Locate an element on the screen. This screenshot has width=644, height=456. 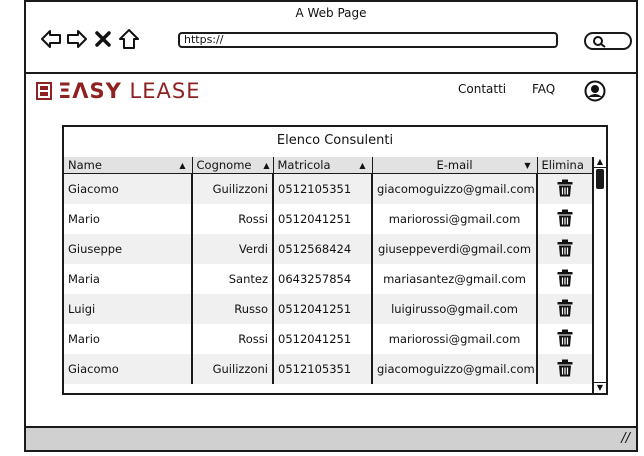
table-row: Luigi Russo 0512041251 luigirusso@gmail.com is located at coordinates (328, 309).